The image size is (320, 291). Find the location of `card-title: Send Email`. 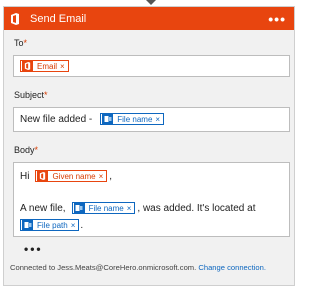

card-title: Send Email is located at coordinates (58, 18).